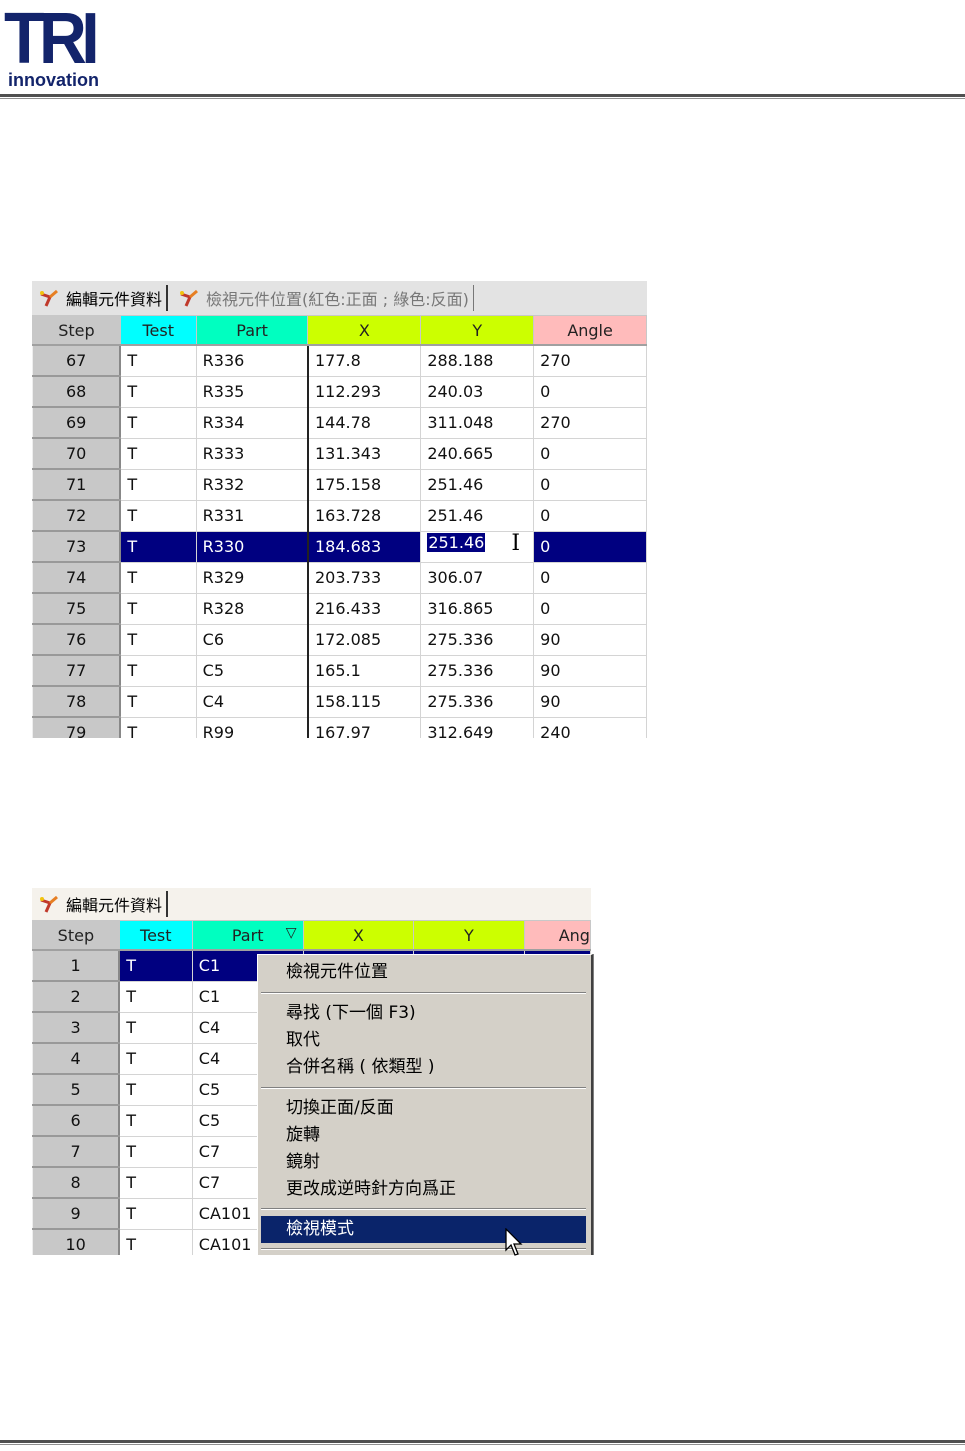 The height and width of the screenshot is (1451, 965). Describe the element at coordinates (77, 515) in the screenshot. I see `cell-step: 72` at that location.